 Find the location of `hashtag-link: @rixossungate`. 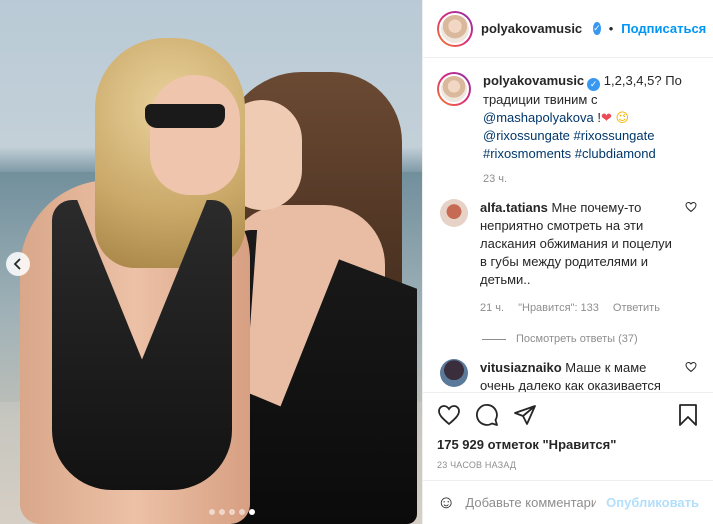

hashtag-link: @rixossungate is located at coordinates (526, 135).